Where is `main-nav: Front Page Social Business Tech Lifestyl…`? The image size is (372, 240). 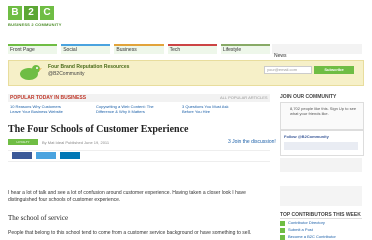 main-nav: Front Page Social Business Tech Lifestyl… is located at coordinates (139, 49).